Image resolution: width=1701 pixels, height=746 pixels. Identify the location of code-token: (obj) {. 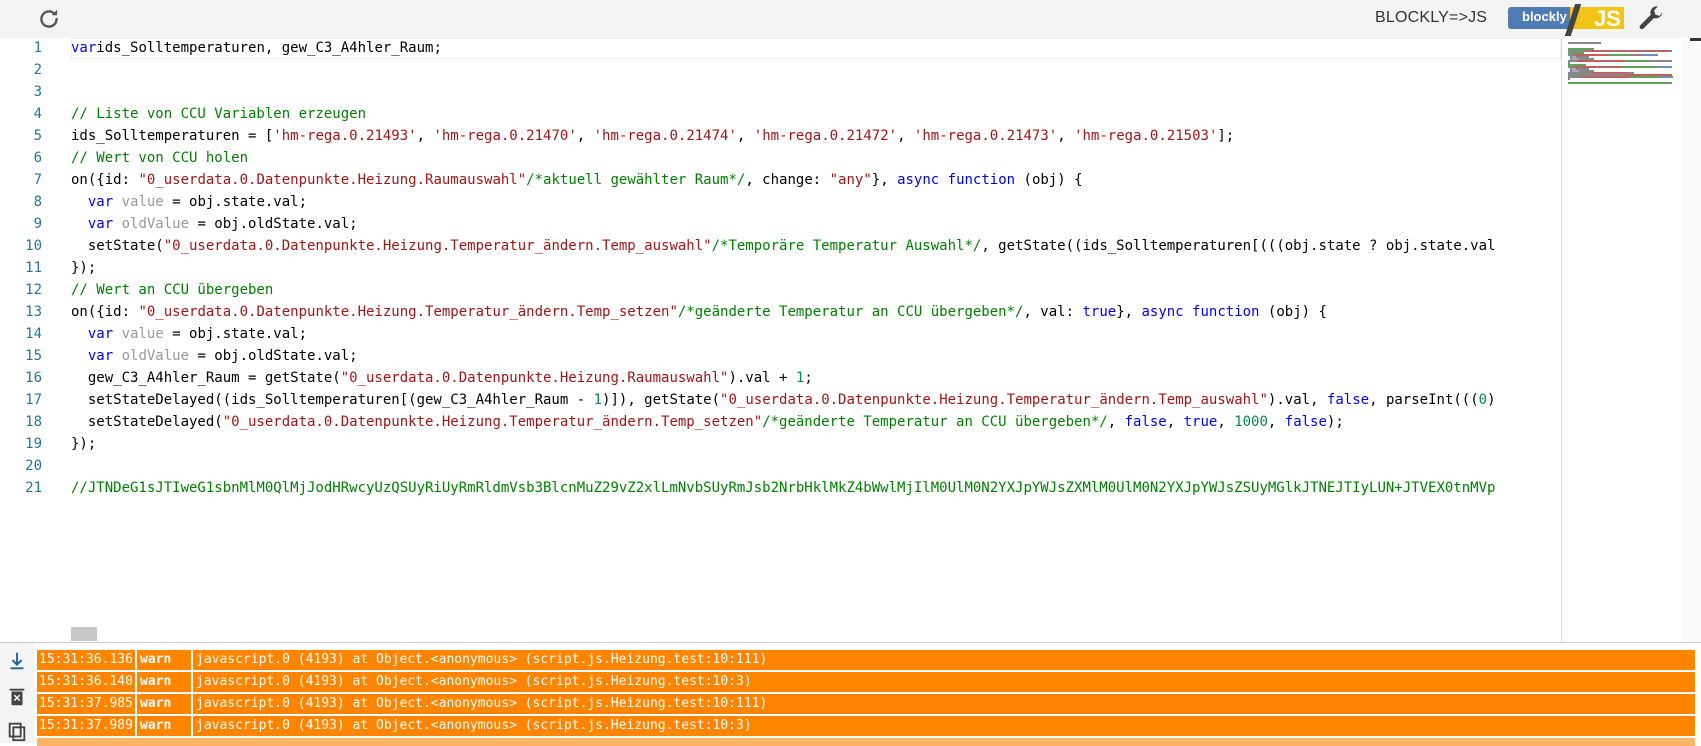
(1293, 312).